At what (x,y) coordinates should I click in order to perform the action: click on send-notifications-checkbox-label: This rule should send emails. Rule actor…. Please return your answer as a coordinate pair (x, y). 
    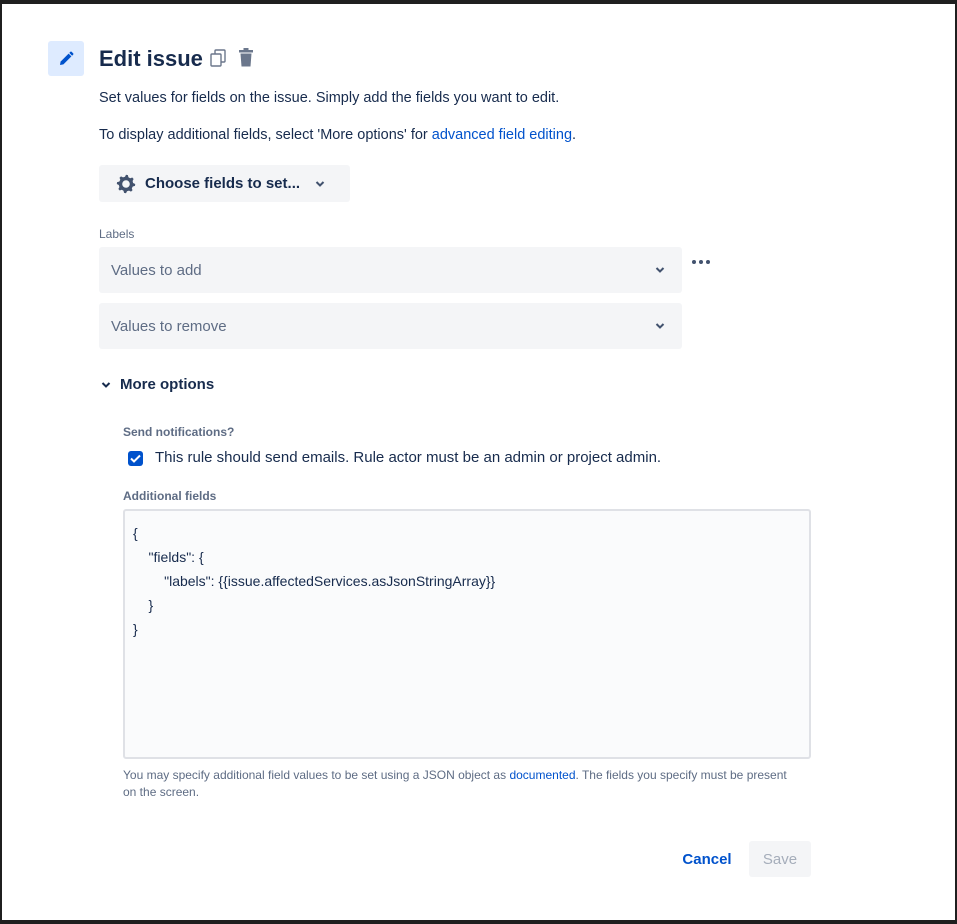
    Looking at the image, I should click on (408, 458).